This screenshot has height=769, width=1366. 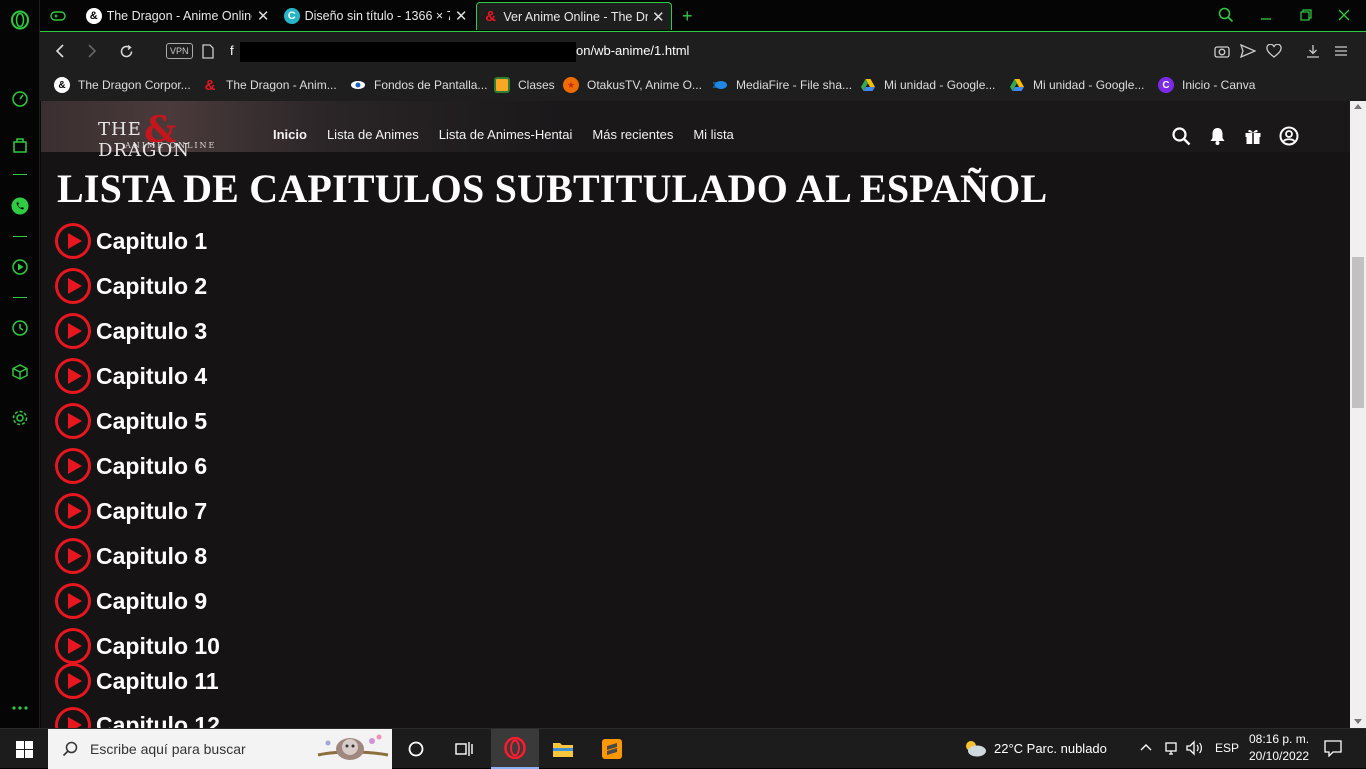 What do you see at coordinates (1358, 332) in the screenshot?
I see `scrollbar-thumb` at bounding box center [1358, 332].